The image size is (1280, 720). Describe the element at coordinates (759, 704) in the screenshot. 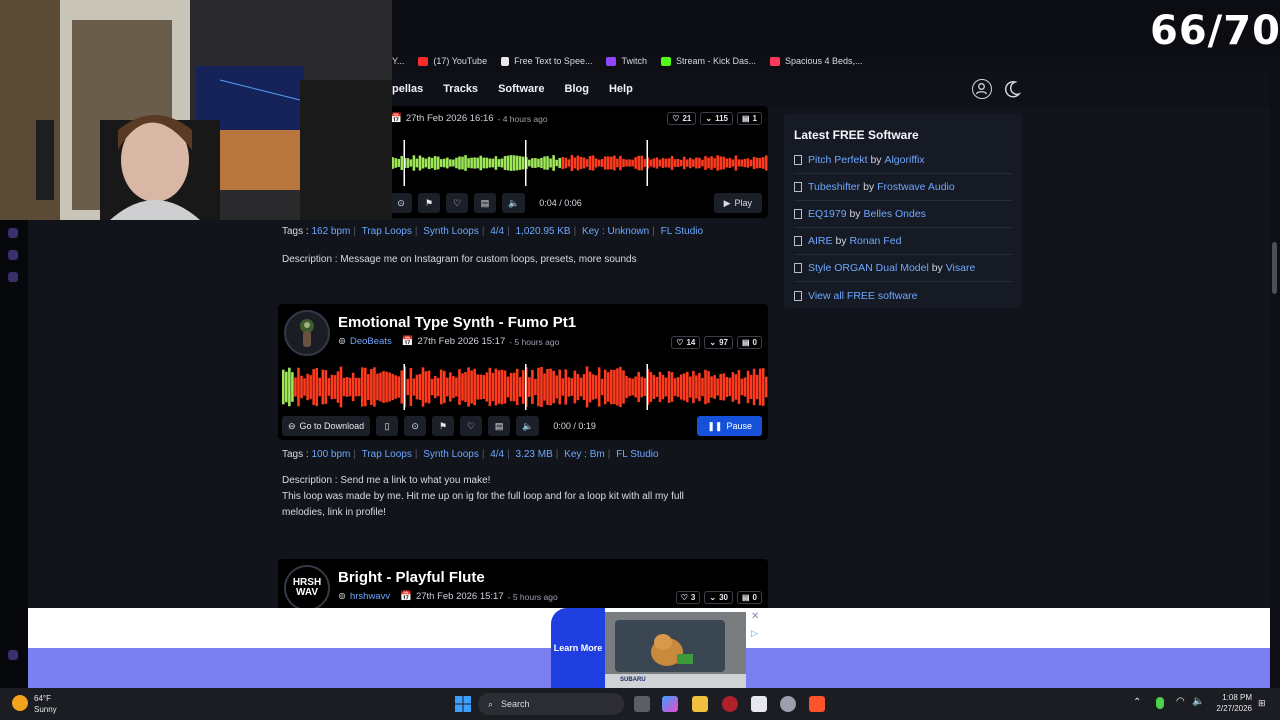

I see `store-icon` at that location.